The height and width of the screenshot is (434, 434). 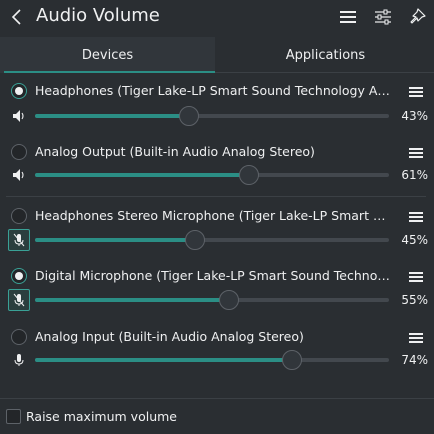 I want to click on sliders-icon, so click(x=383, y=17).